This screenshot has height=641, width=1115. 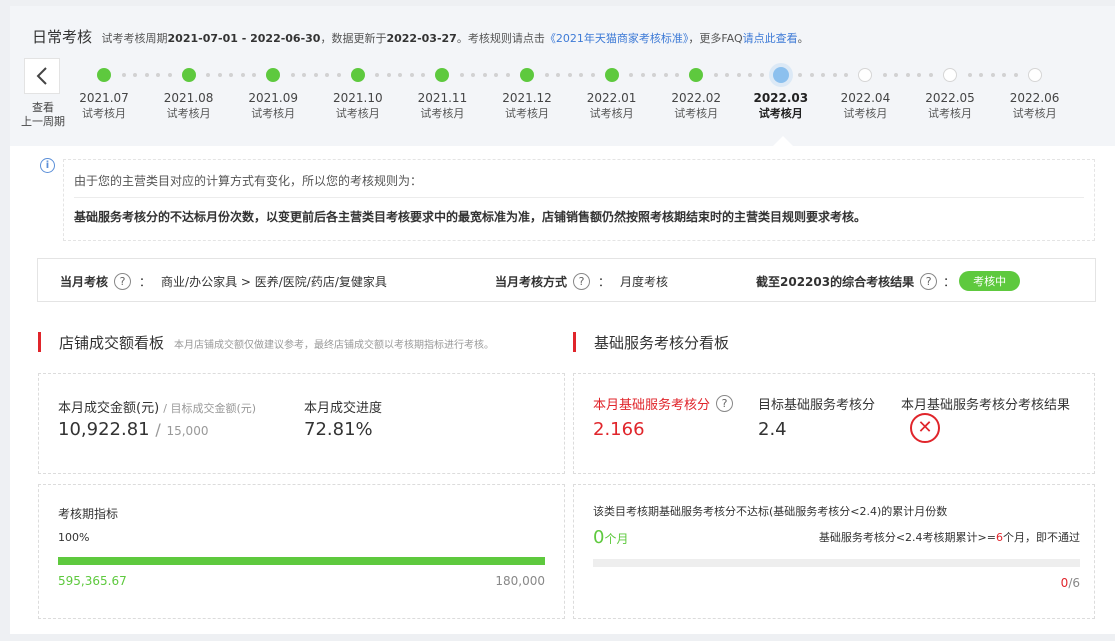 What do you see at coordinates (888, 281) in the screenshot?
I see `result-item: 截至202203的综合考核结果 ? ： 考核中` at bounding box center [888, 281].